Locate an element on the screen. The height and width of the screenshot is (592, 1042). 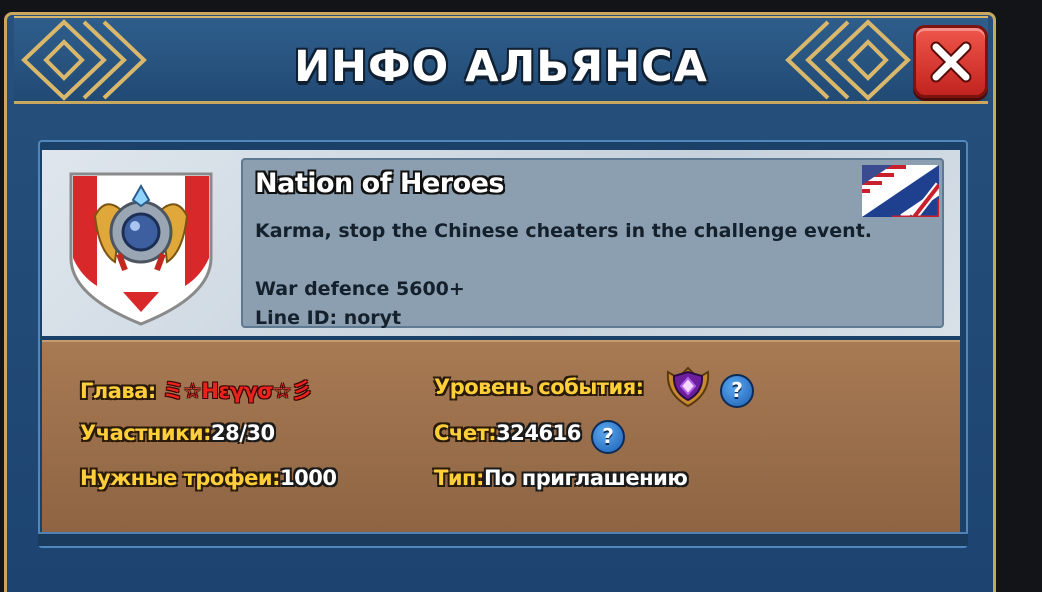
description-line-3: War defence 5600+ is located at coordinates (360, 289).